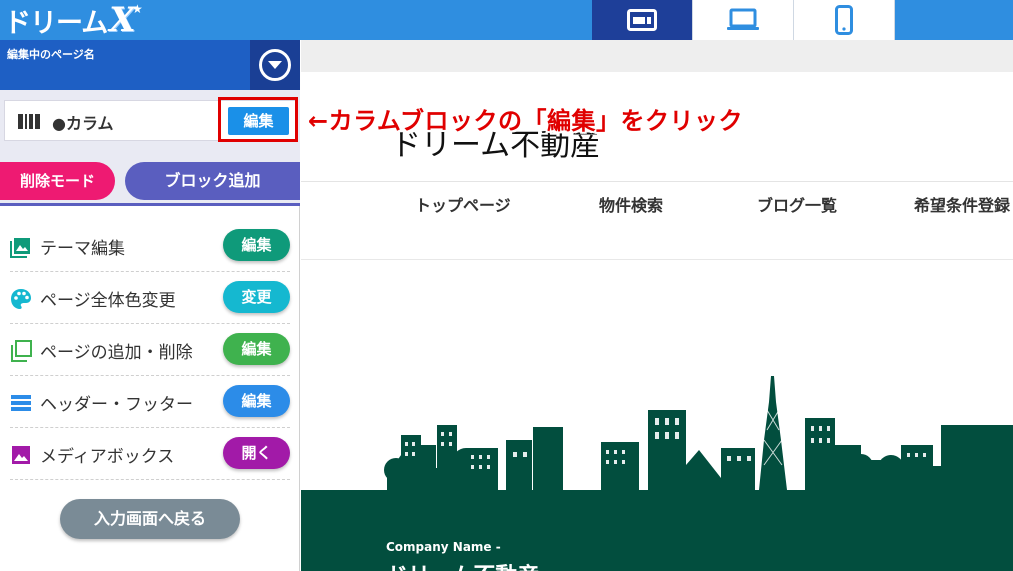 The width and height of the screenshot is (1013, 571). What do you see at coordinates (82, 249) in the screenshot?
I see `menu-label: テーマ編集` at bounding box center [82, 249].